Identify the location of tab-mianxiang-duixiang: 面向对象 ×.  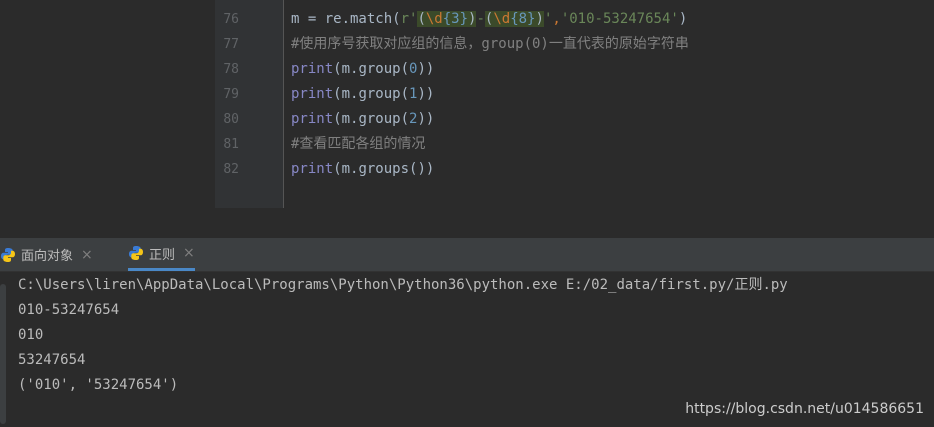
(46, 254).